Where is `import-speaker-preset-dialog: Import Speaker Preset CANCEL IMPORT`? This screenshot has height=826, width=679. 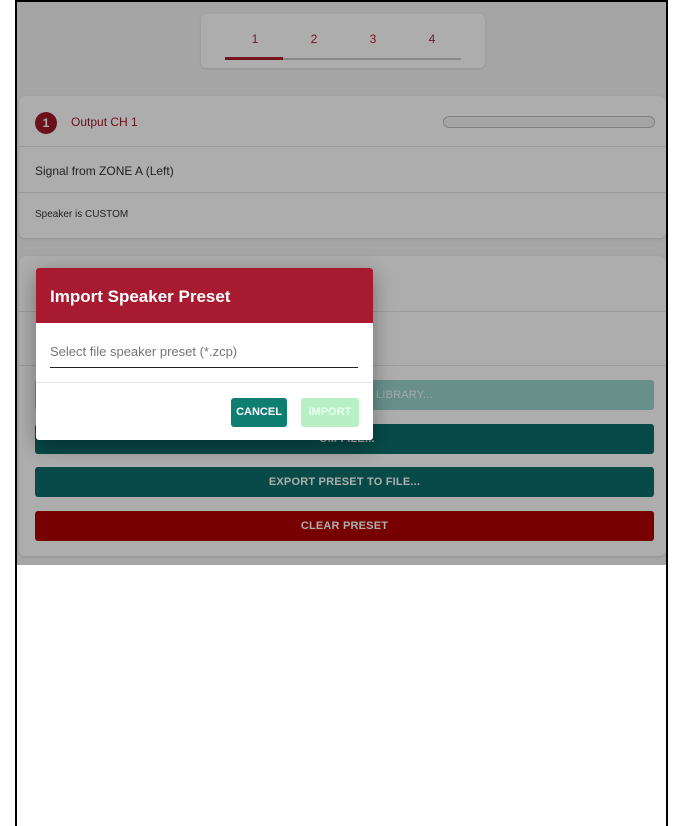
import-speaker-preset-dialog: Import Speaker Preset CANCEL IMPORT is located at coordinates (204, 354).